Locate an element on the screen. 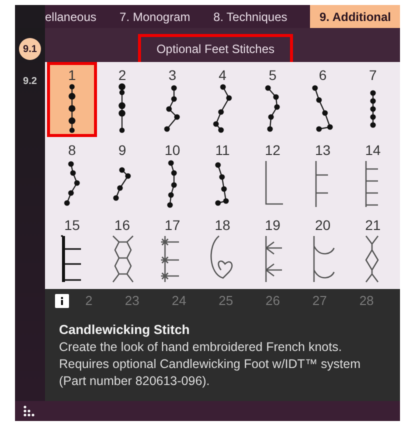 This screenshot has width=404, height=426. stitch-button: 5 is located at coordinates (273, 99).